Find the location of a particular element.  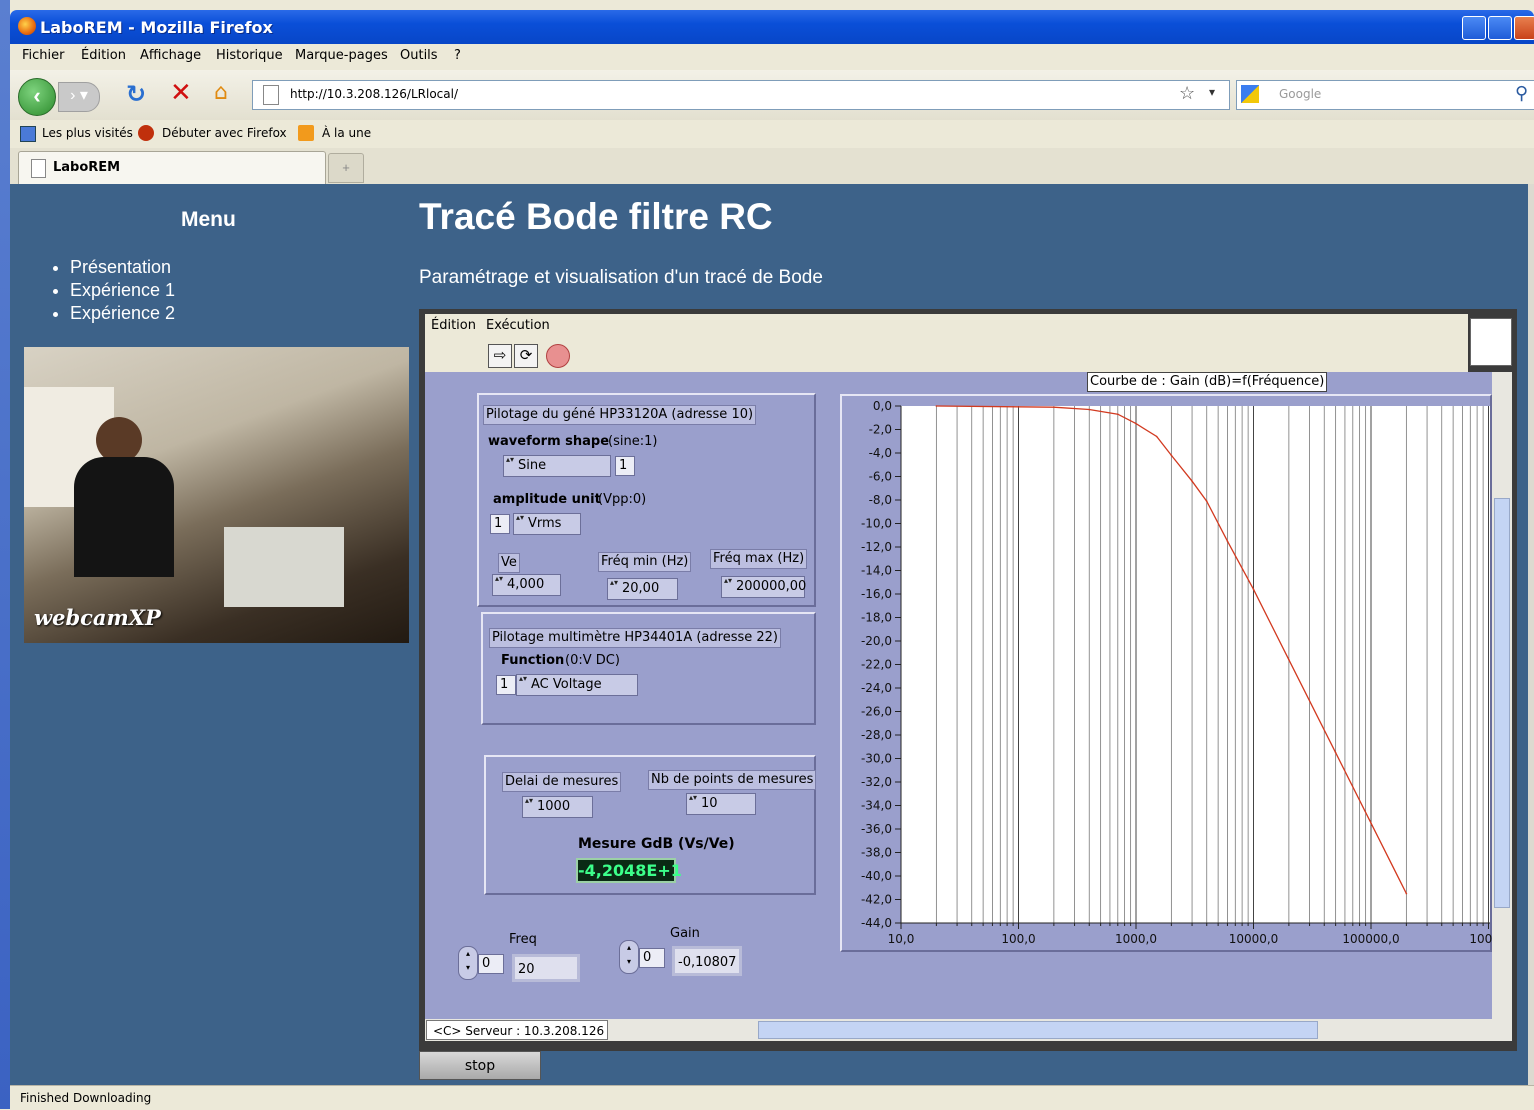

y-tick-label: -44,0 is located at coordinates (876, 923).